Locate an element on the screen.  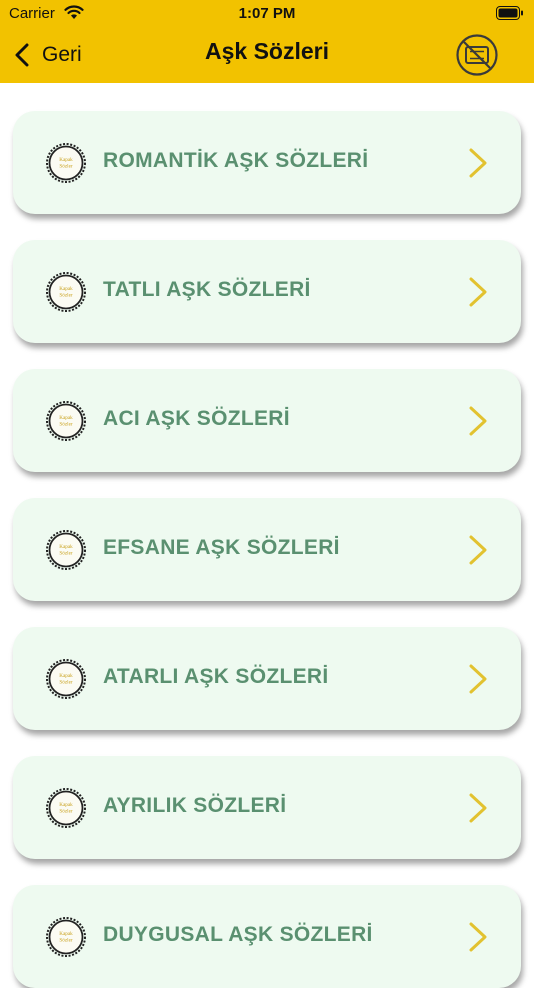
category-card-romantik: Kapak Sözler ROMANTİK AŞK SÖZLERİ is located at coordinates (267, 162).